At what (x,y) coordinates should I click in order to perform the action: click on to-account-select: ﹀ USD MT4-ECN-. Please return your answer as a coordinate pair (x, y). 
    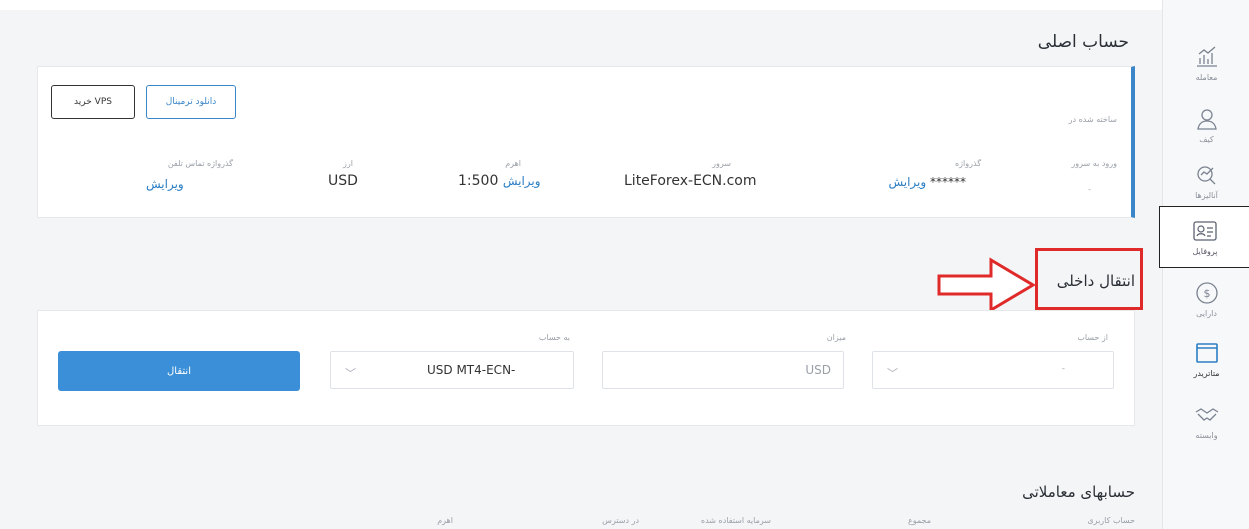
    Looking at the image, I should click on (452, 370).